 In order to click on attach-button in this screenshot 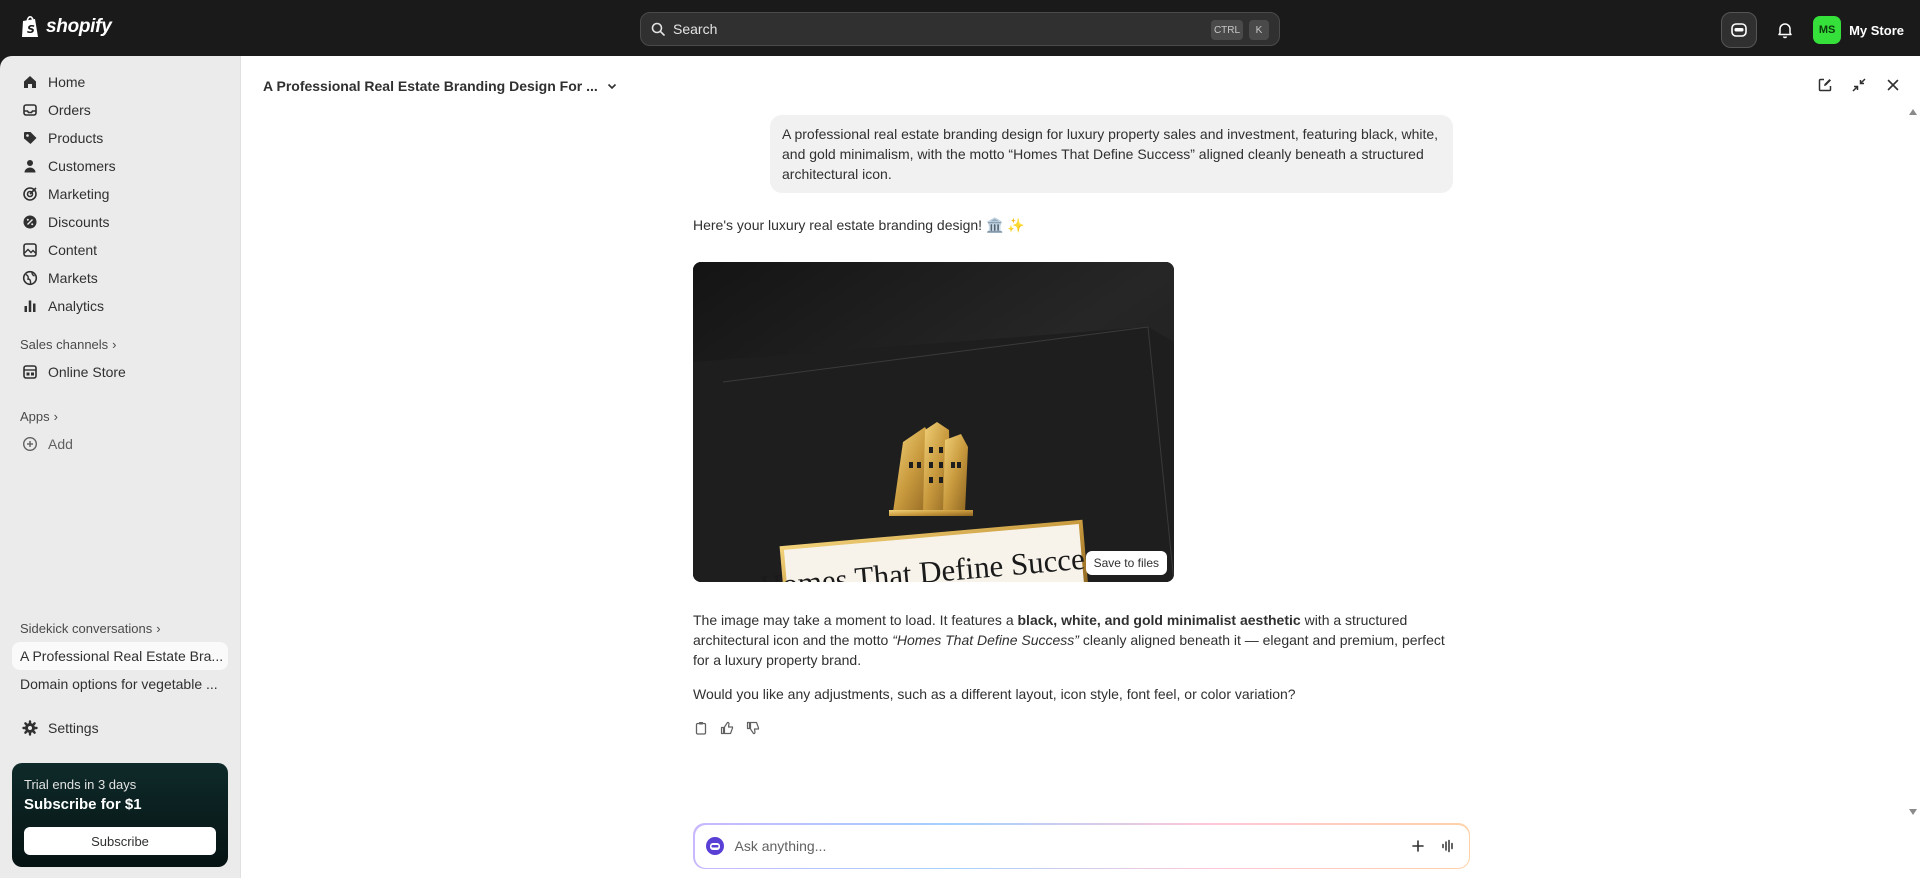, I will do `click(1418, 846)`.